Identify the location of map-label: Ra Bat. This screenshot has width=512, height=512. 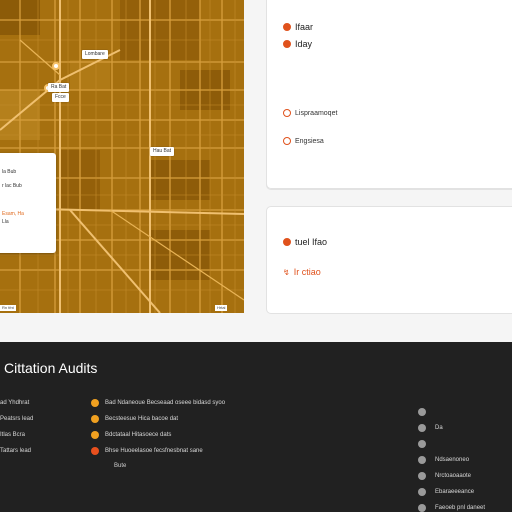
(59, 87).